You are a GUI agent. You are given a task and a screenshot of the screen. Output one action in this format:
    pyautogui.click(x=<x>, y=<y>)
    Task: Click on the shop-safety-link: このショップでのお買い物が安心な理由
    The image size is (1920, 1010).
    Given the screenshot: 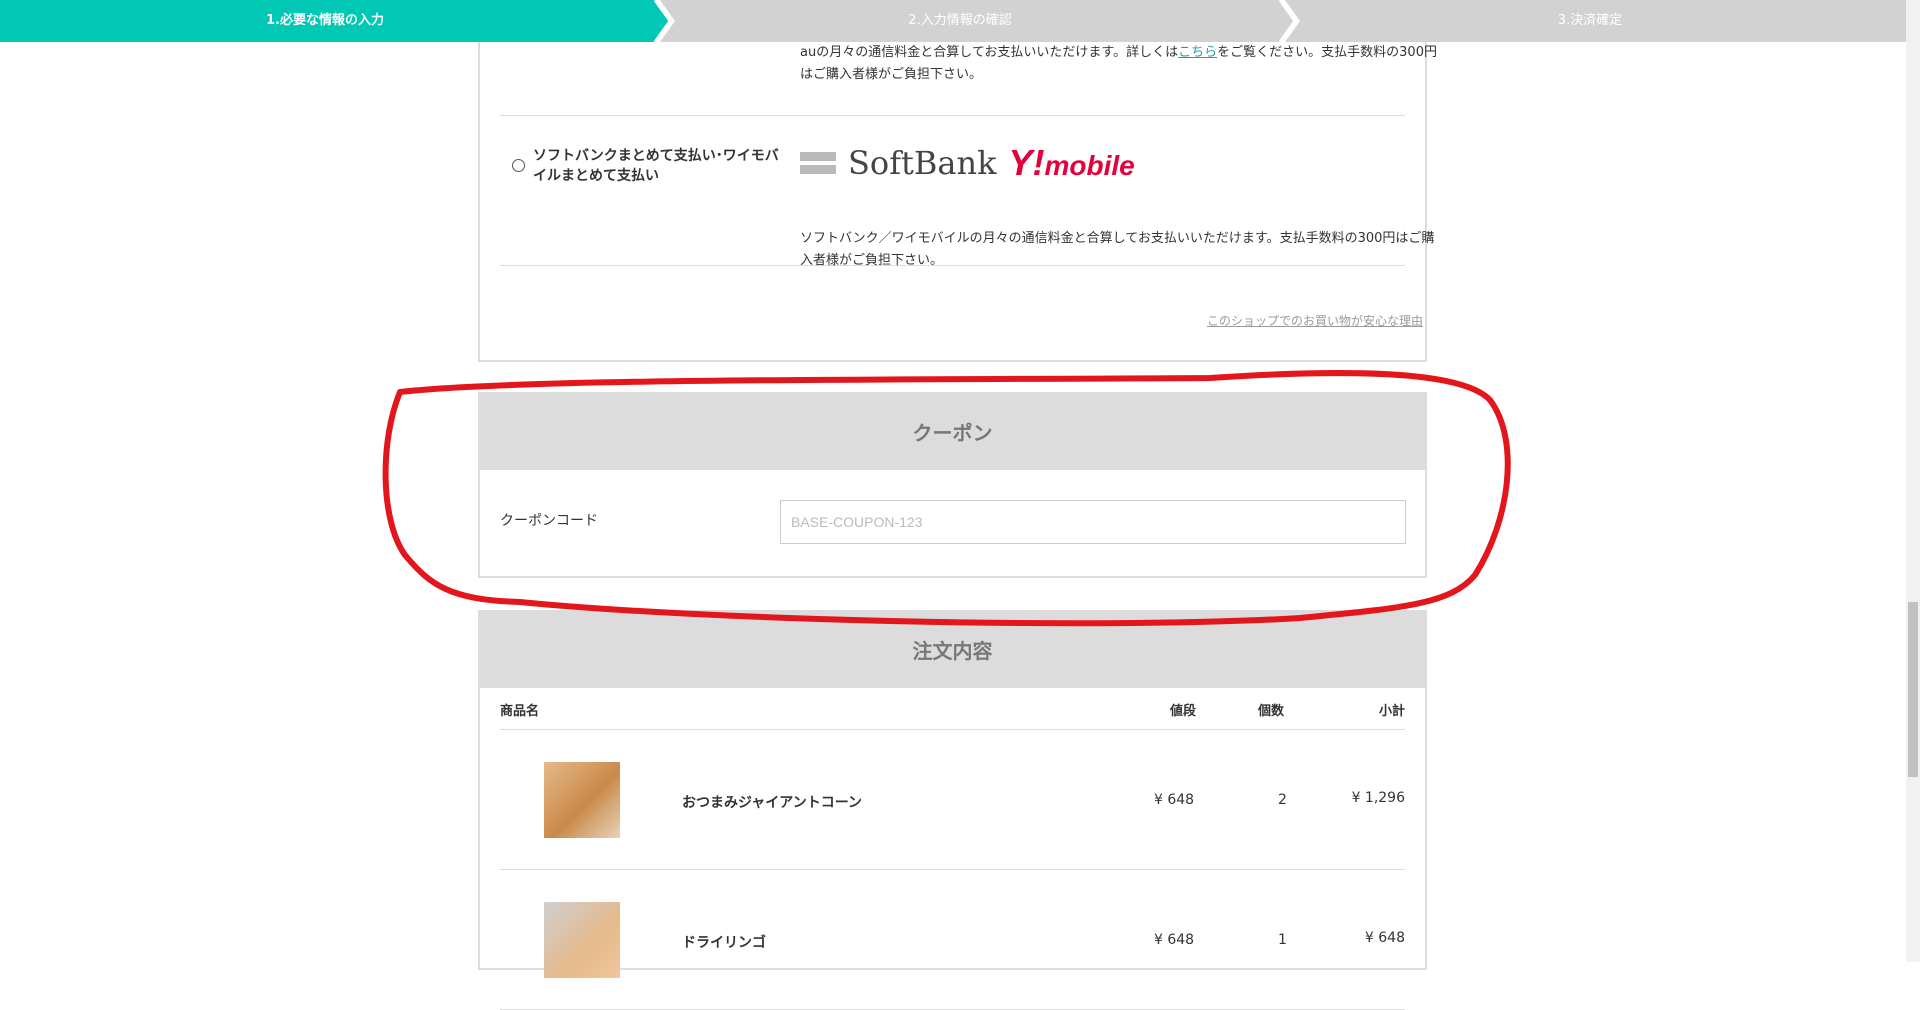 What is the action you would take?
    pyautogui.click(x=1315, y=320)
    